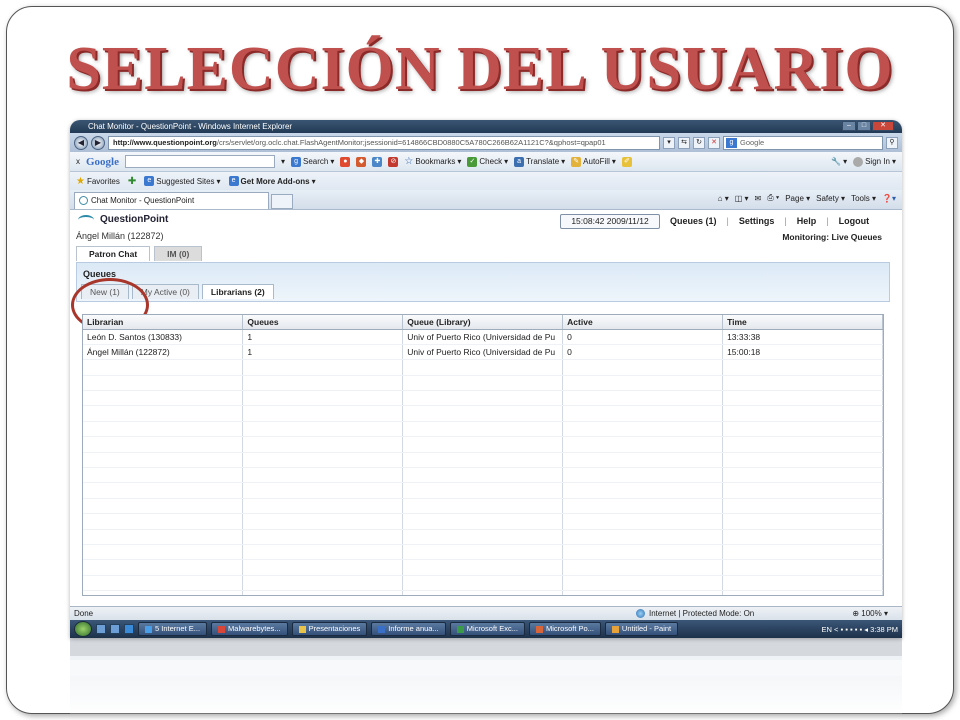 The width and height of the screenshot is (960, 720). What do you see at coordinates (323, 322) in the screenshot?
I see `column-header-queues: Queues` at bounding box center [323, 322].